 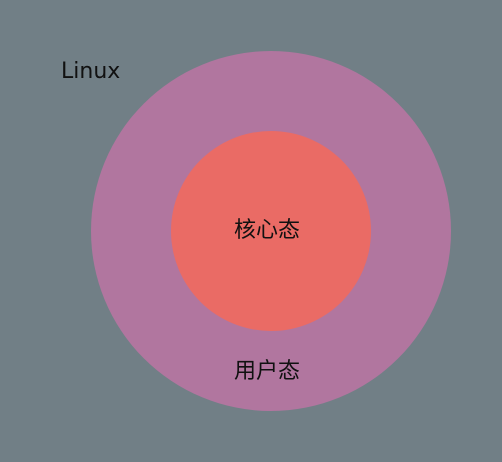 I want to click on os-label: Linux, so click(x=91, y=71).